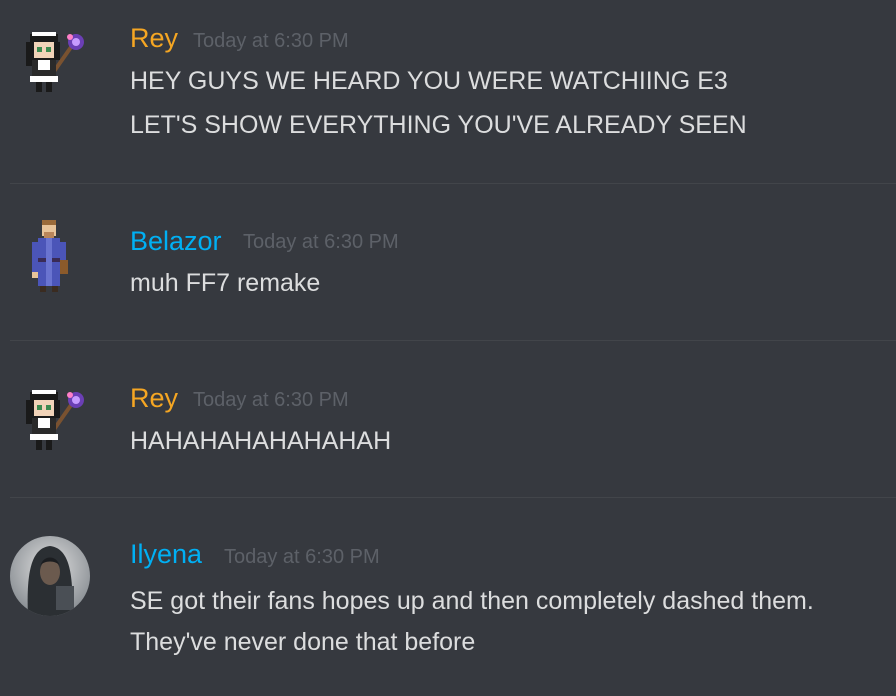  What do you see at coordinates (176, 241) in the screenshot?
I see `username: Belazor` at bounding box center [176, 241].